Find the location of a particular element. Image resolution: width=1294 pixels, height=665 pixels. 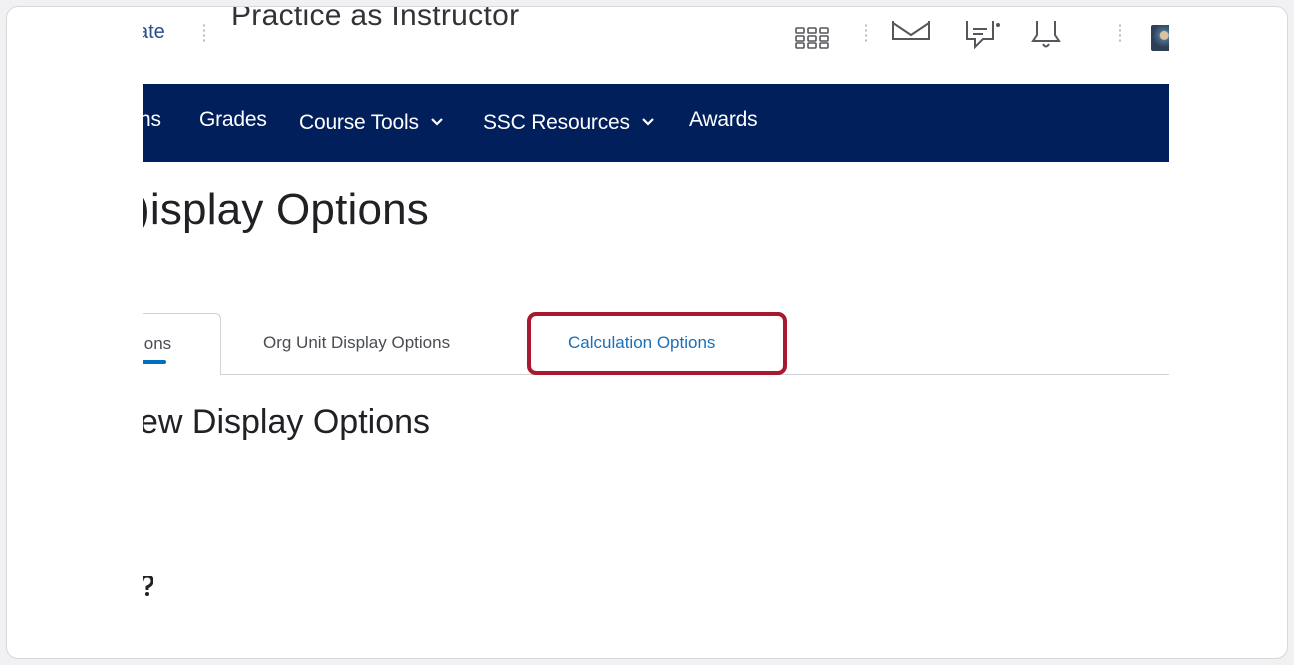

active-tab-indicator is located at coordinates (154, 362).